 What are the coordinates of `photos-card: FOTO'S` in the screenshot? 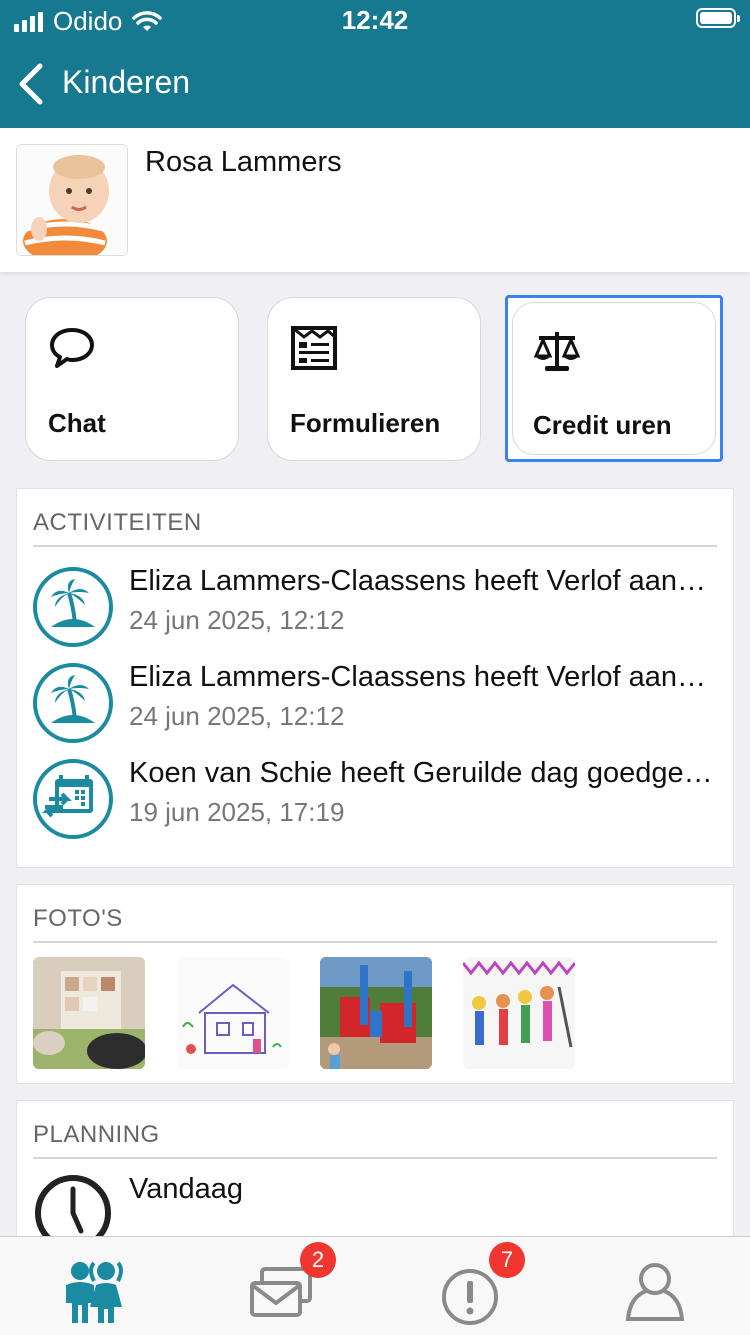 It's located at (375, 984).